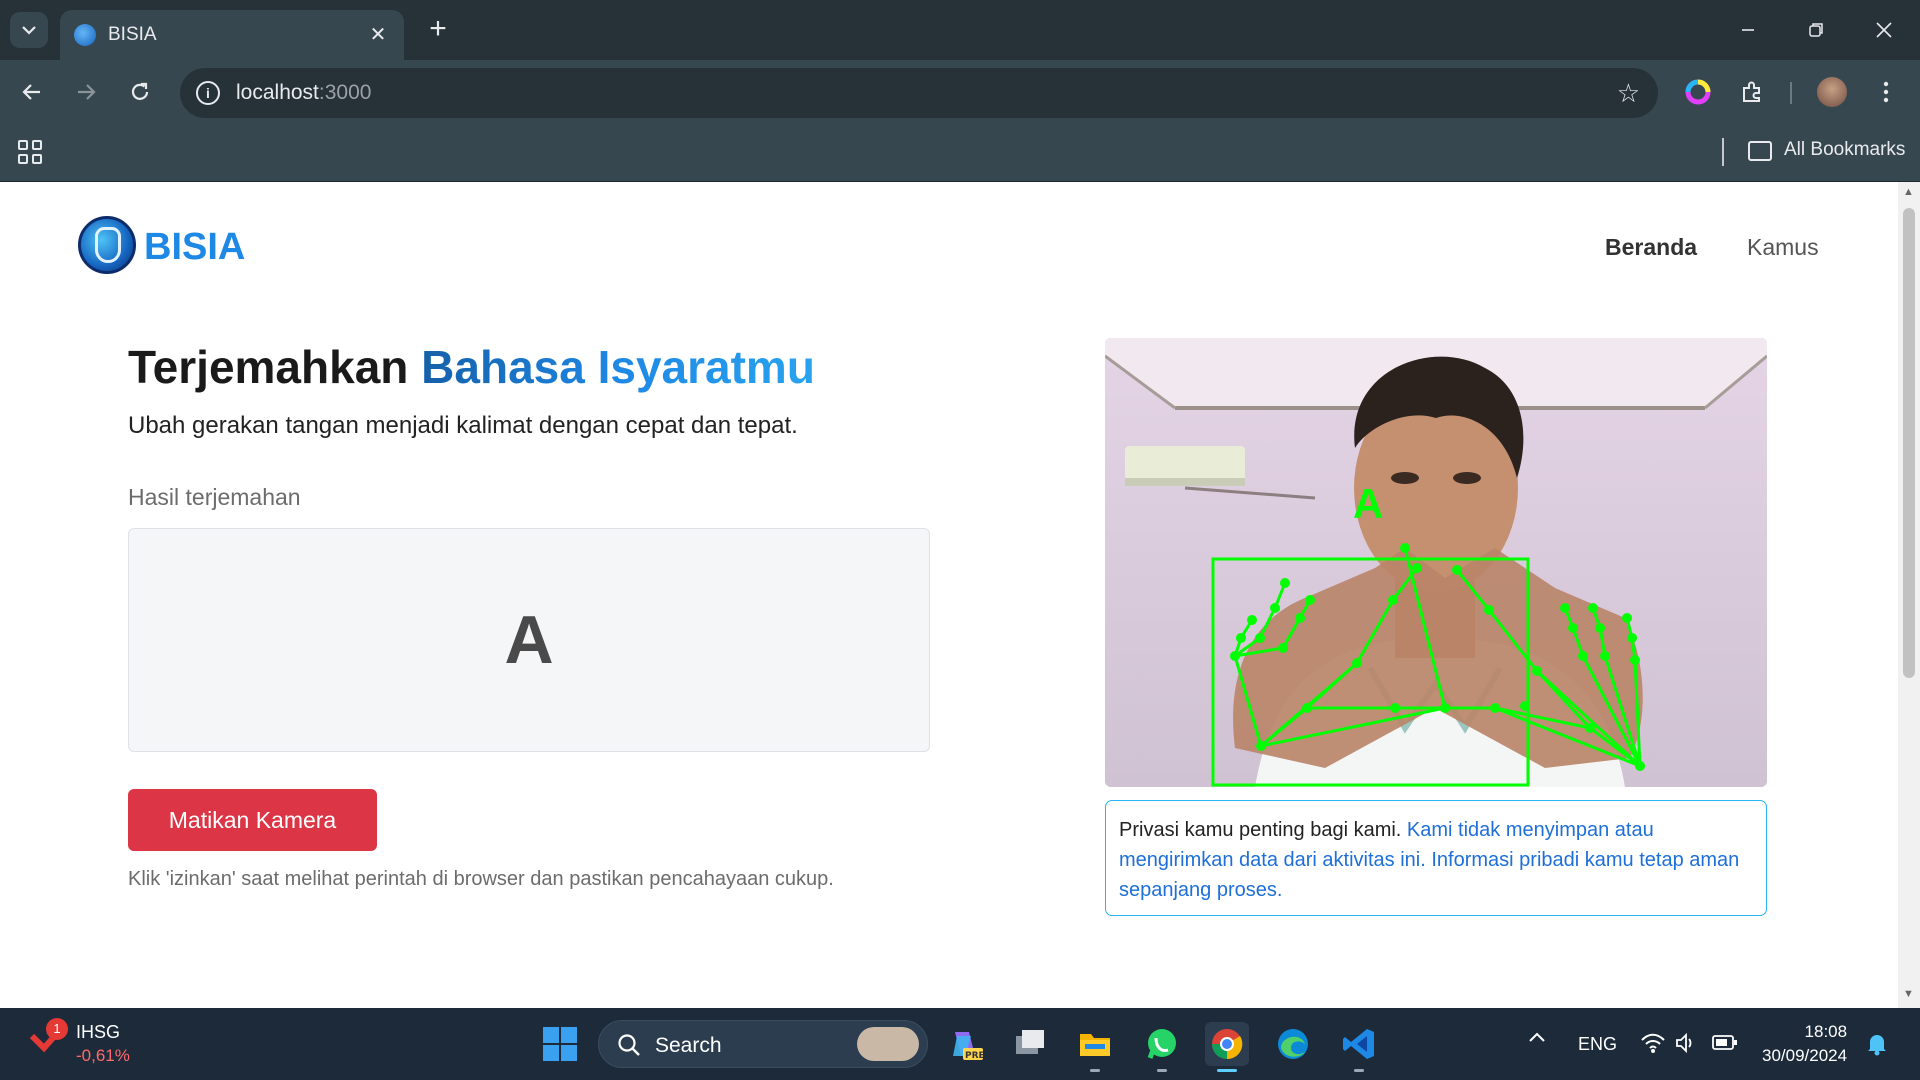 This screenshot has width=1920, height=1080. I want to click on favicon-icon, so click(85, 35).